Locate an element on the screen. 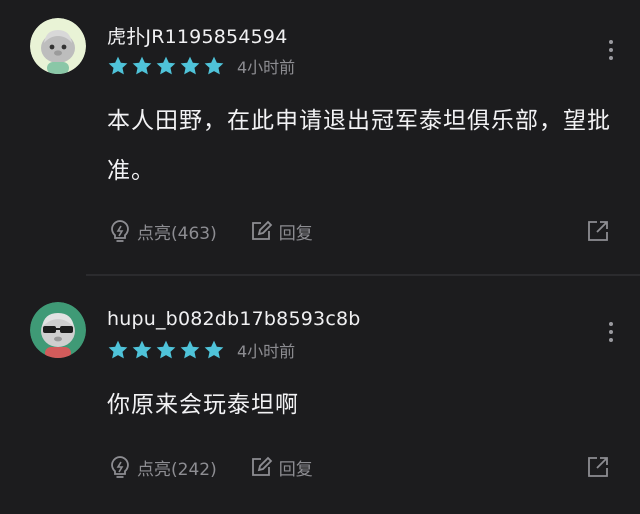  like-button: 点亮(463) is located at coordinates (162, 231).